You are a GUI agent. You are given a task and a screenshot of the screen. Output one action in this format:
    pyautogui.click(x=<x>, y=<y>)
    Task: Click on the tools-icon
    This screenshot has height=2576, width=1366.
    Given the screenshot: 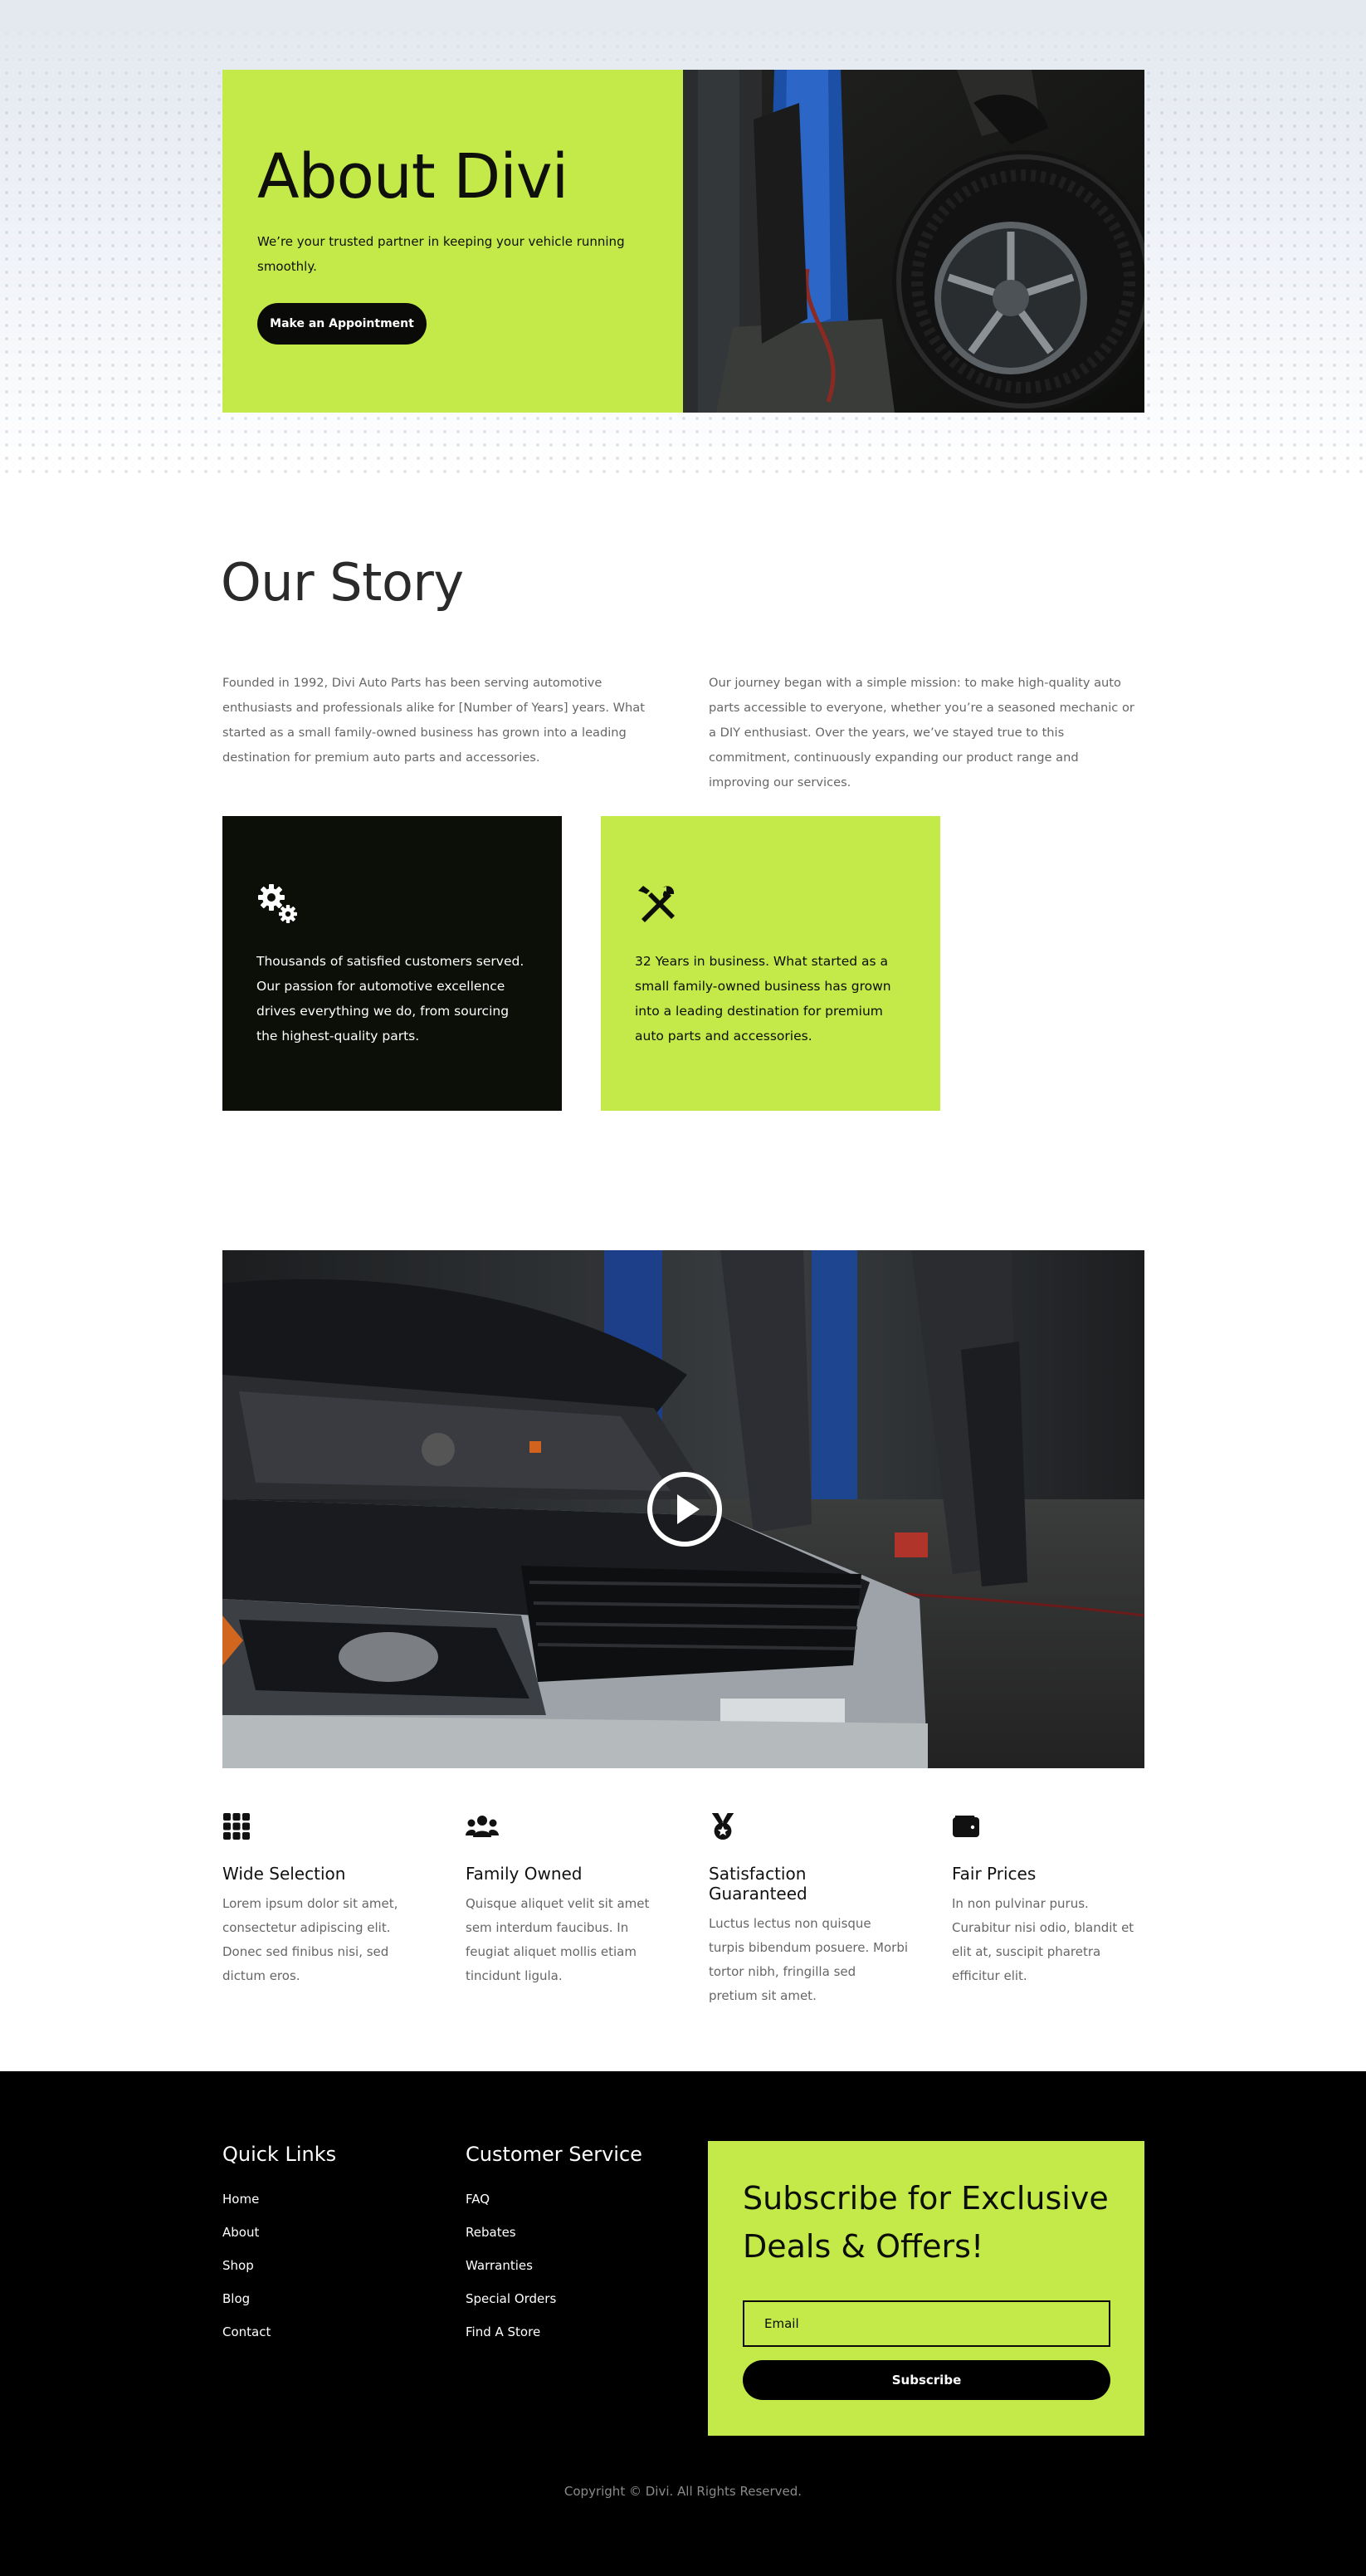 What is the action you would take?
    pyautogui.click(x=656, y=904)
    